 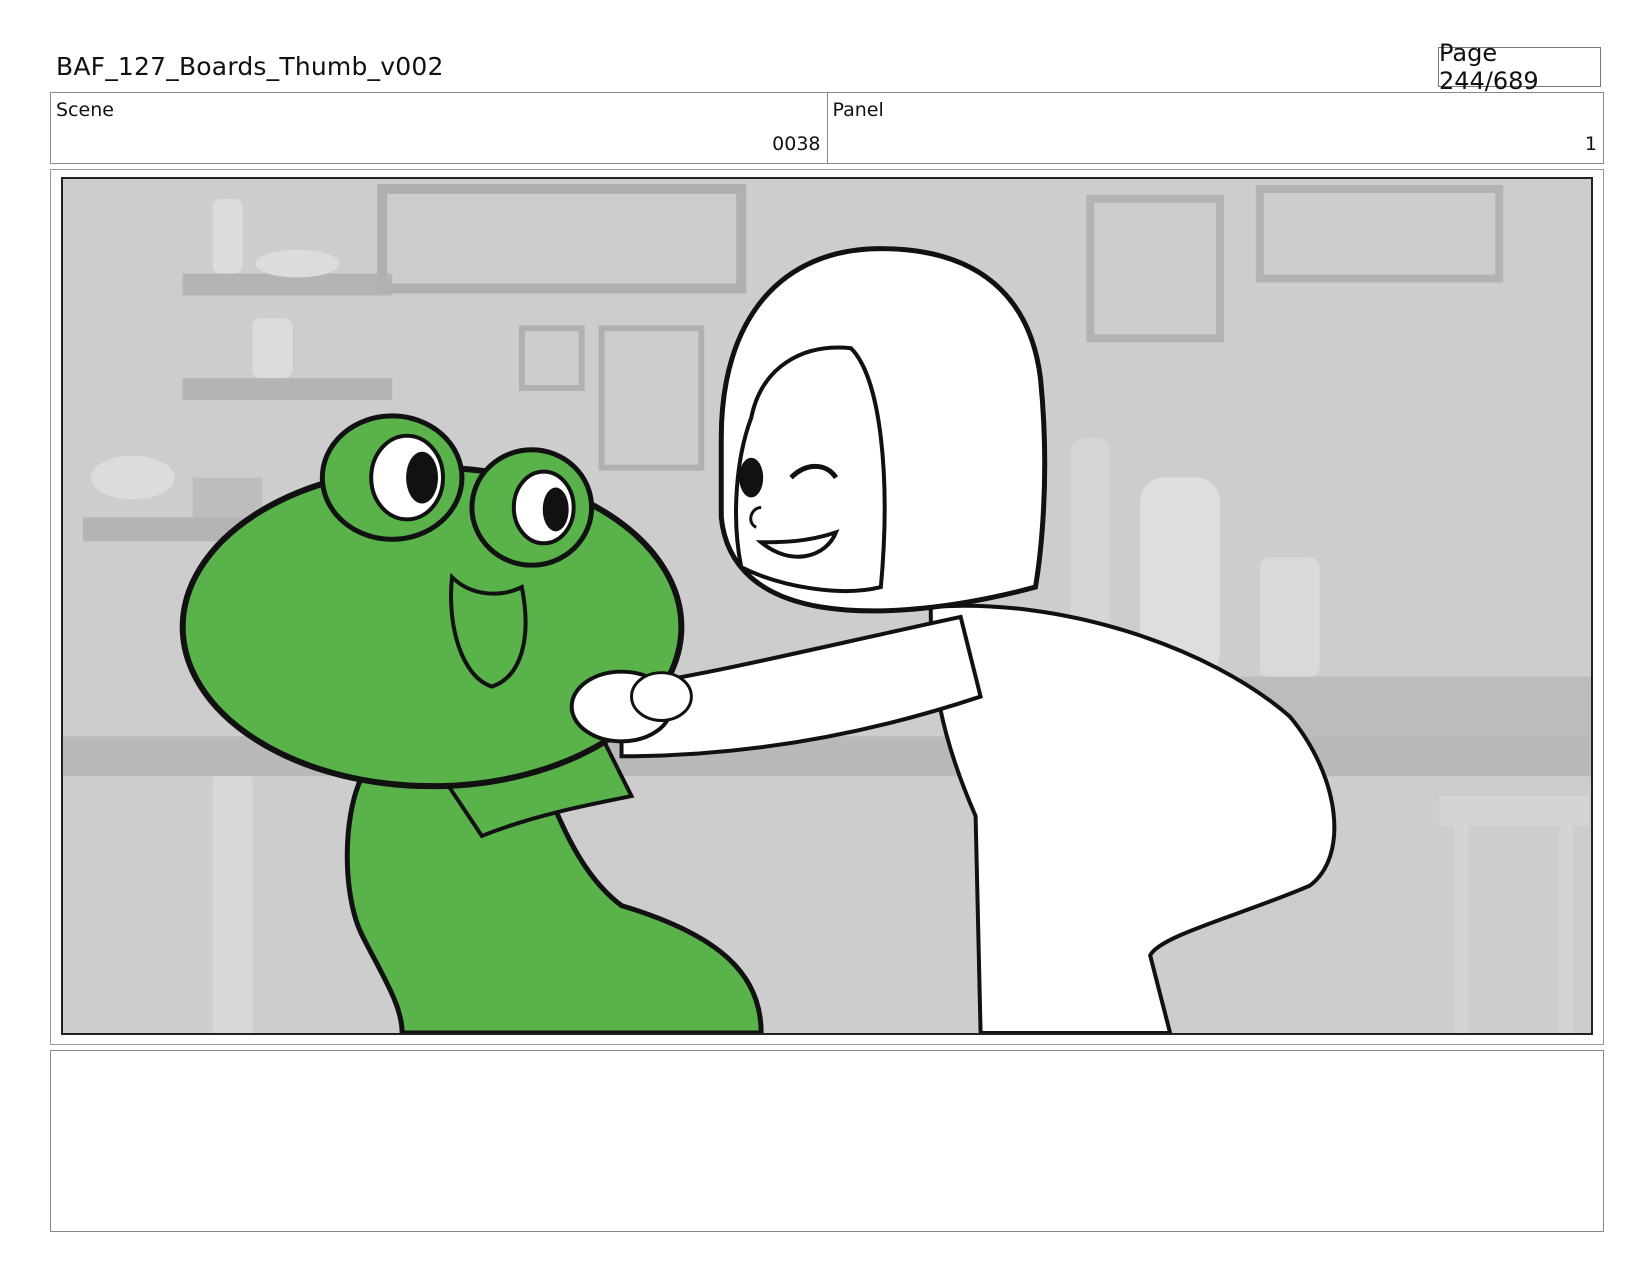 I want to click on panel-cell: Panel 1, so click(x=1215, y=128).